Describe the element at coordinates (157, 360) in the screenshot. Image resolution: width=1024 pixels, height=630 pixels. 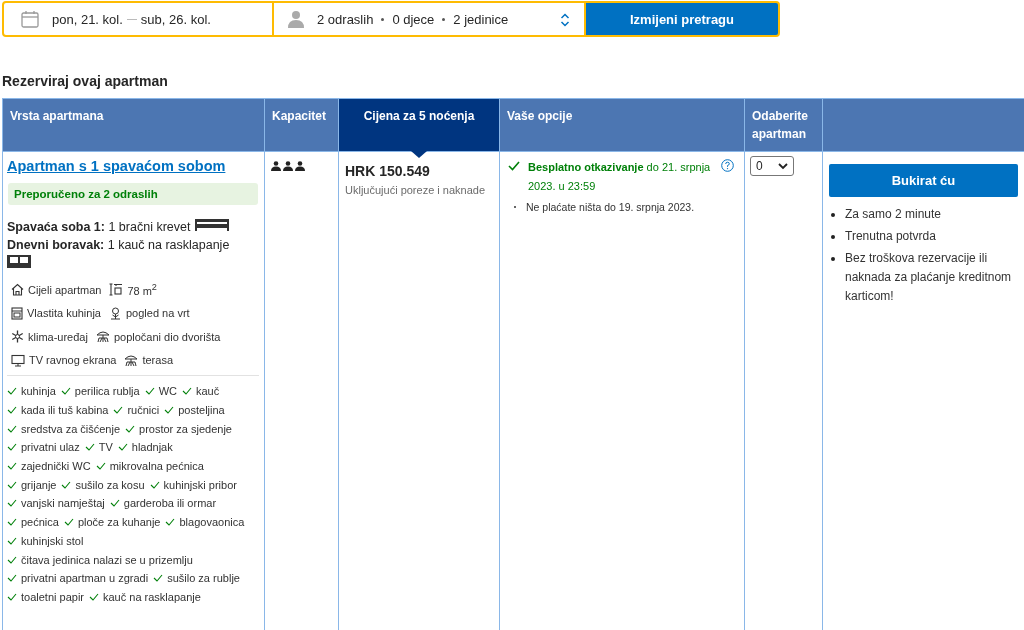
I see `facility-label: terasa` at that location.